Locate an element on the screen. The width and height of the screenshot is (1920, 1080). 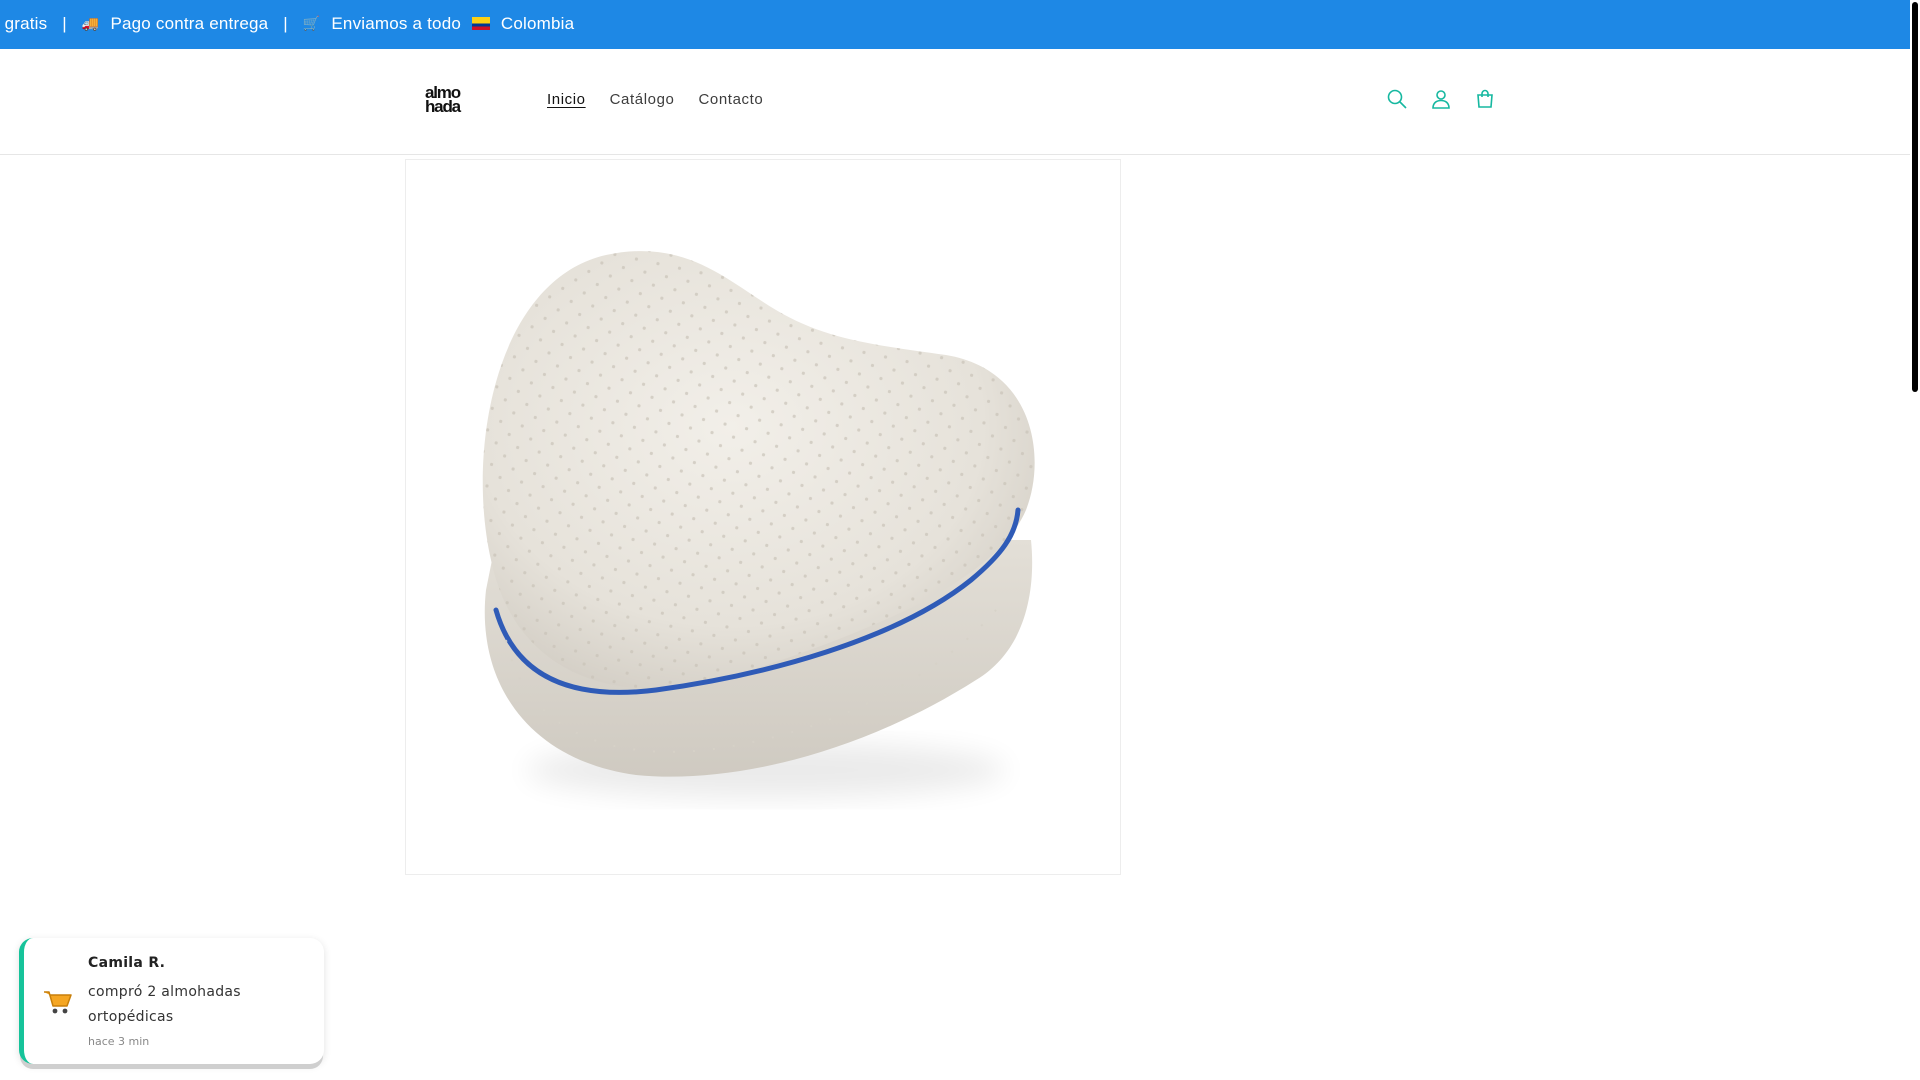
delivery-truck-icon: 🚚 is located at coordinates (90, 23).